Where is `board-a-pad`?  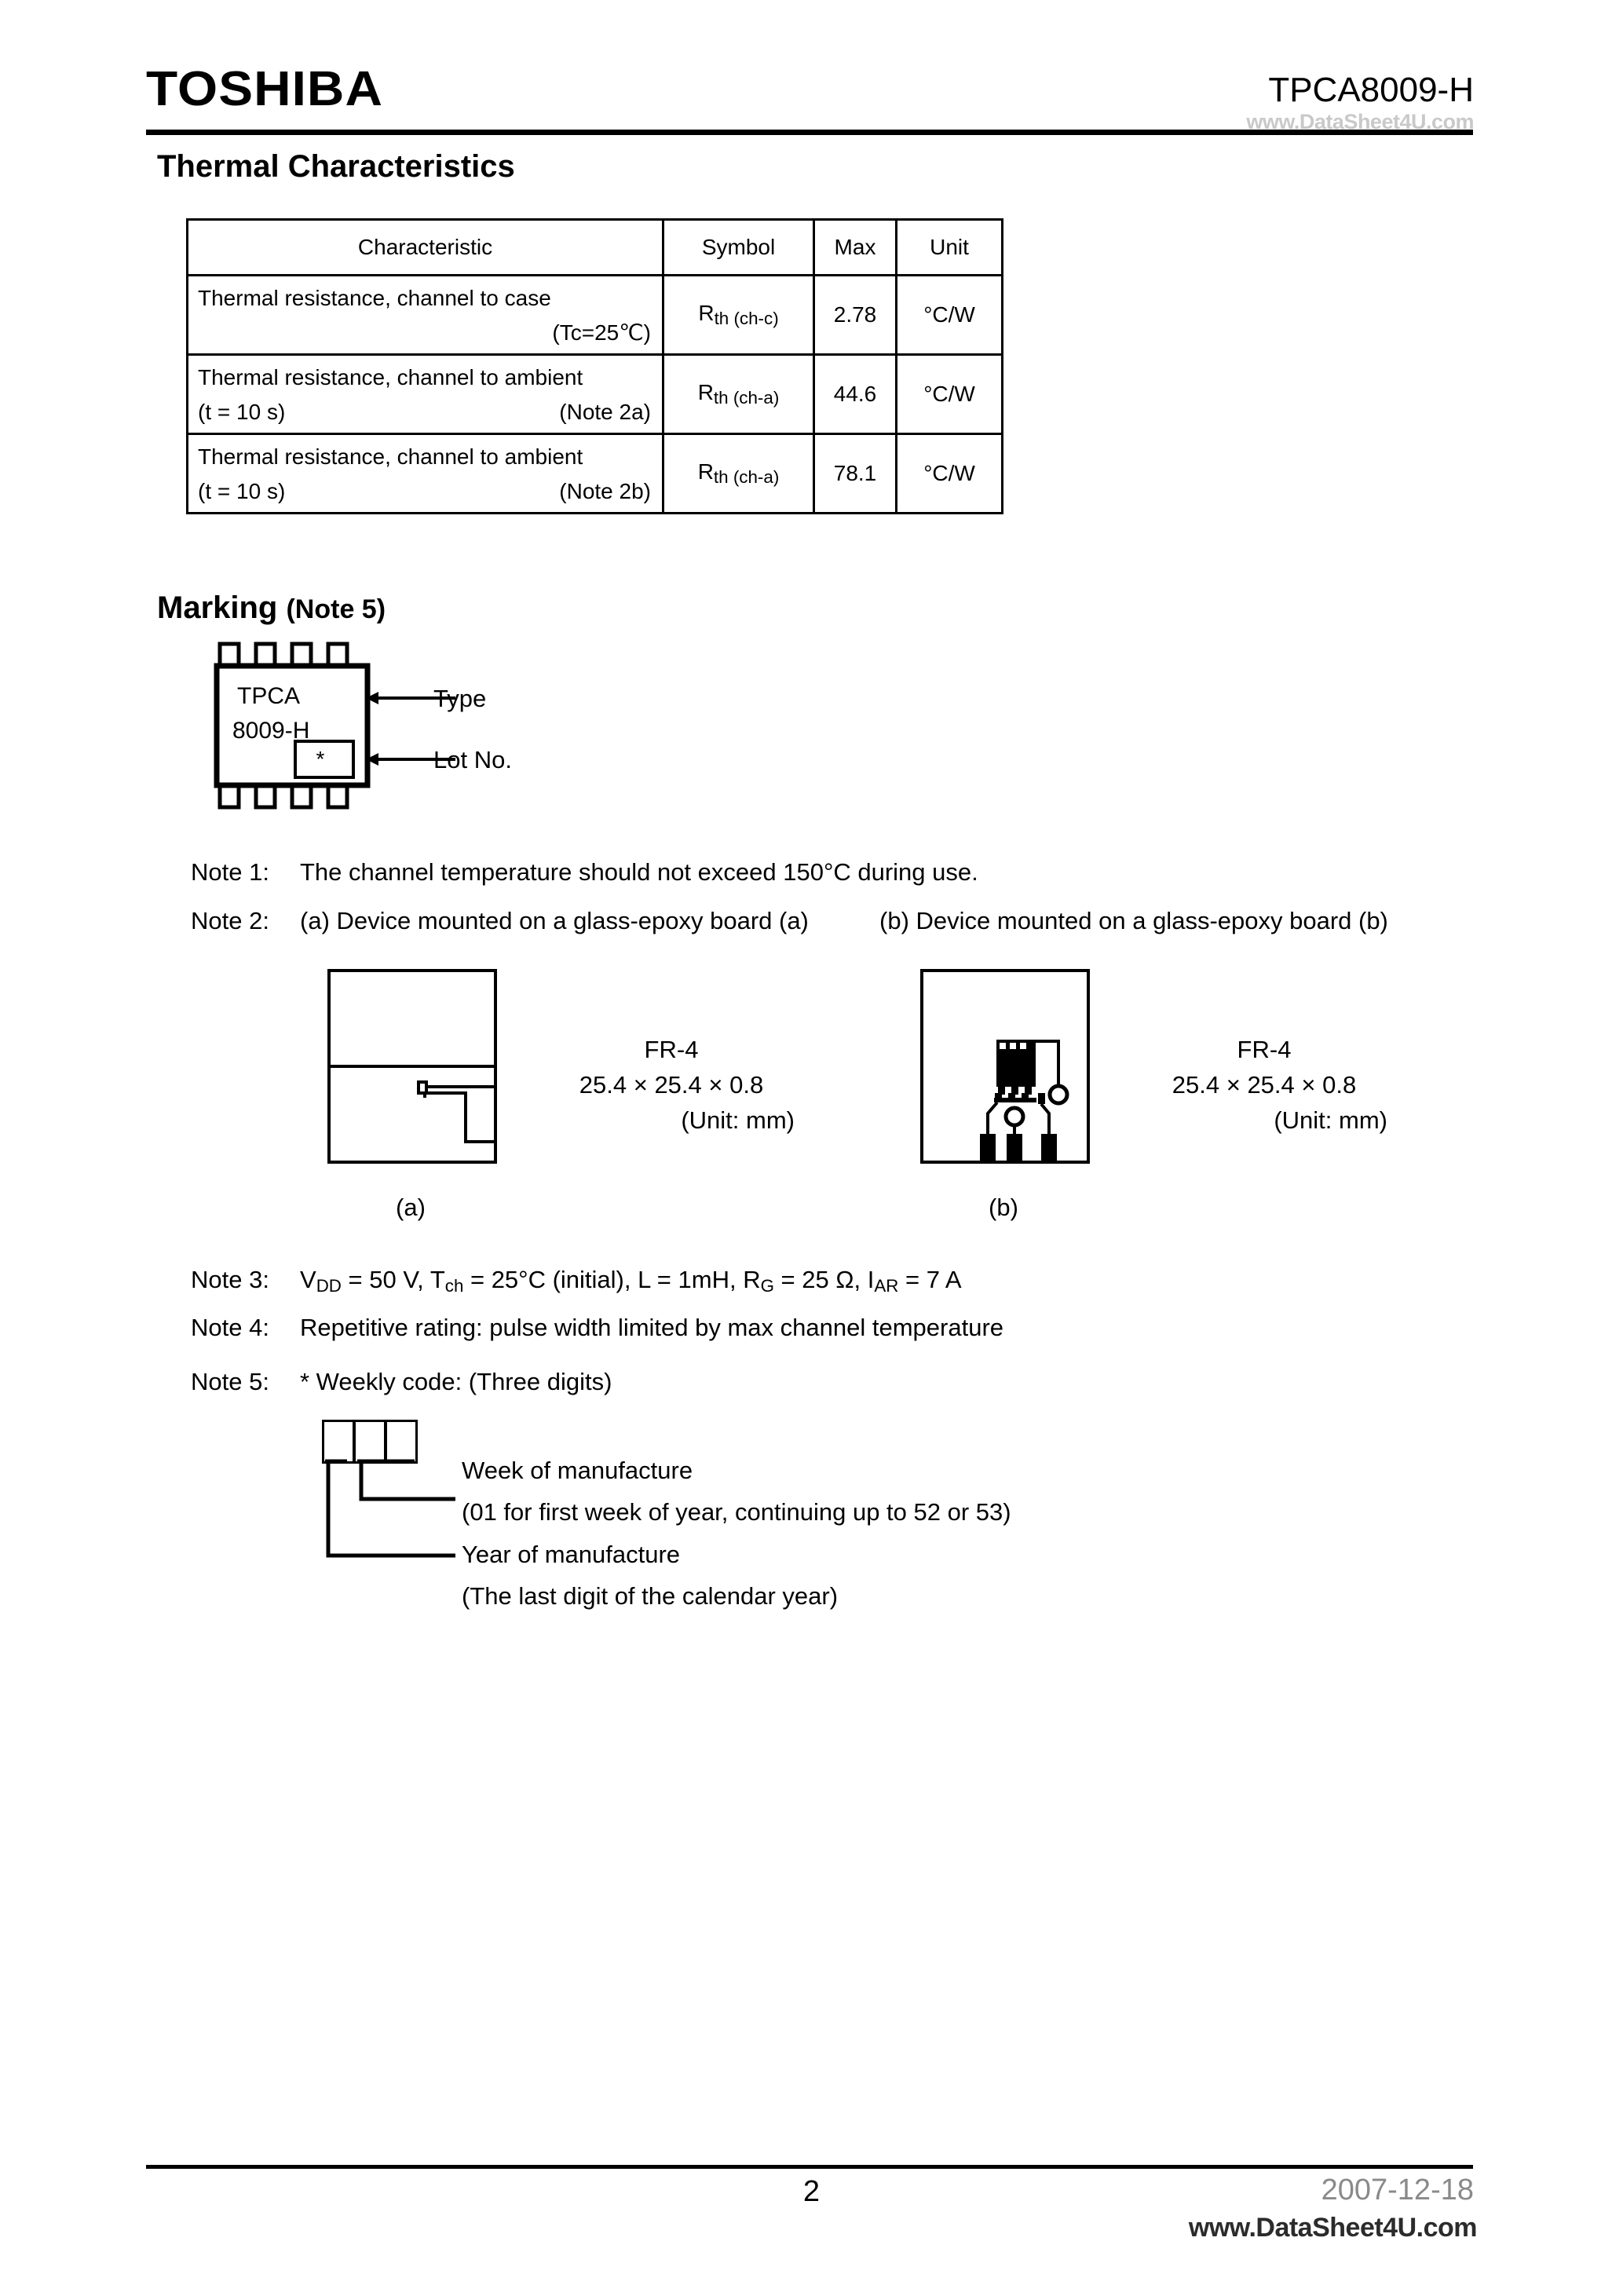
board-a-pad is located at coordinates (422, 1087).